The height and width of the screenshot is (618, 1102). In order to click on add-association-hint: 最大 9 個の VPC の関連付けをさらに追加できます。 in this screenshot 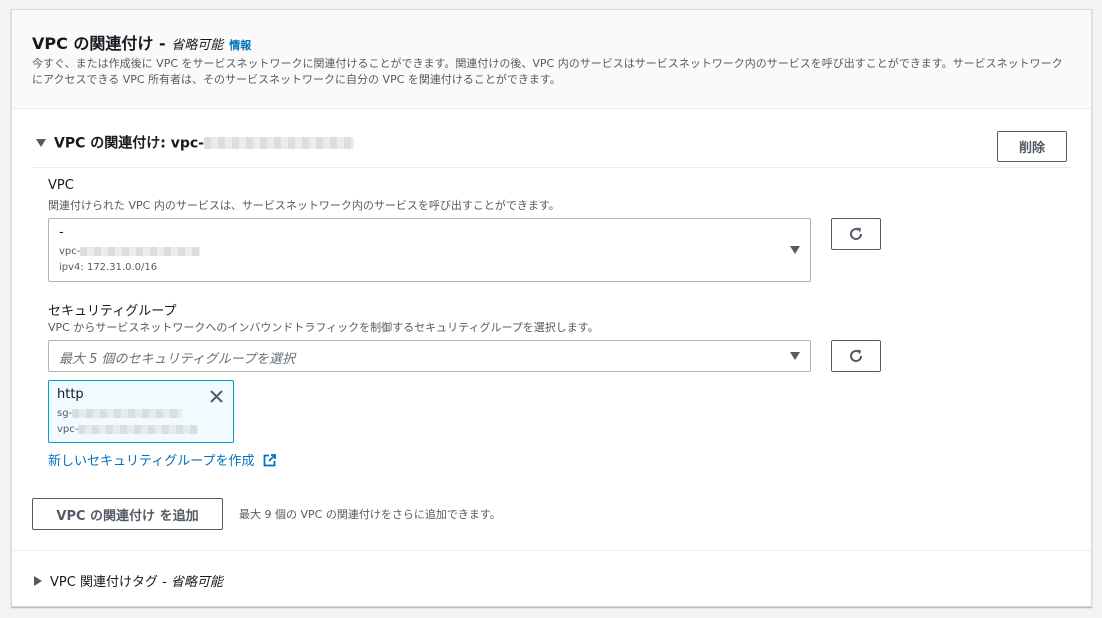, I will do `click(370, 514)`.